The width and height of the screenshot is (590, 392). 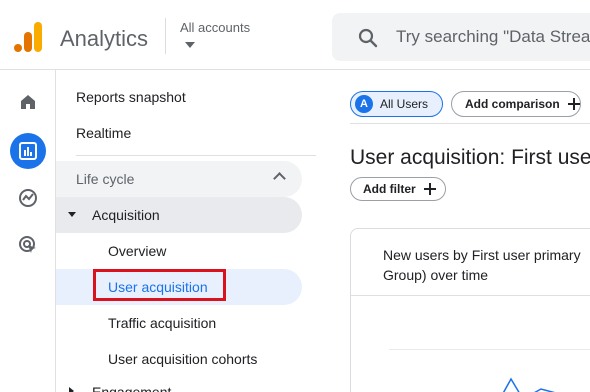 I want to click on explore-icon, so click(x=28, y=198).